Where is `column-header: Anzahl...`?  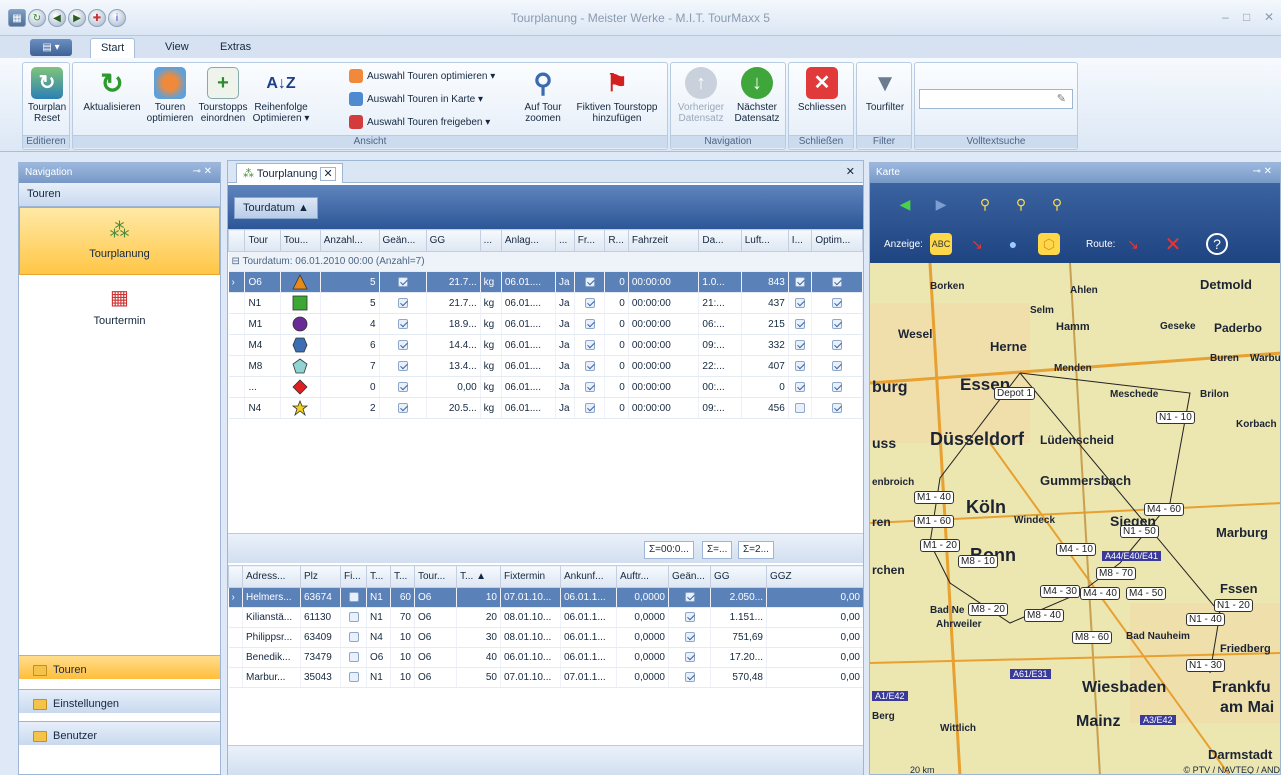 column-header: Anzahl... is located at coordinates (349, 240).